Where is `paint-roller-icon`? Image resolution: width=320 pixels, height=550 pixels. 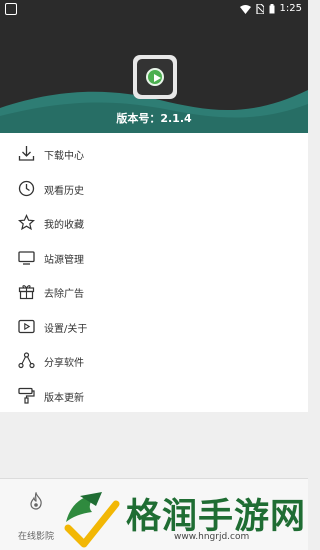 paint-roller-icon is located at coordinates (26, 395).